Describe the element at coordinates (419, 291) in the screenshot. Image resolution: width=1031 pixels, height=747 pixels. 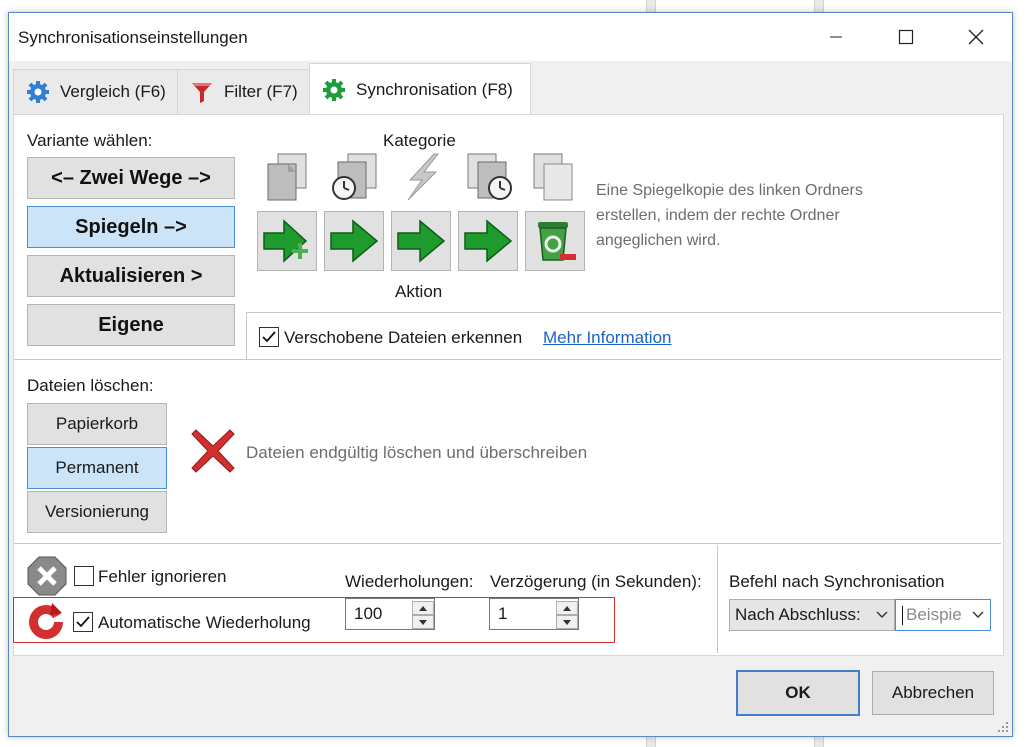
I see `action-label: Aktion` at that location.